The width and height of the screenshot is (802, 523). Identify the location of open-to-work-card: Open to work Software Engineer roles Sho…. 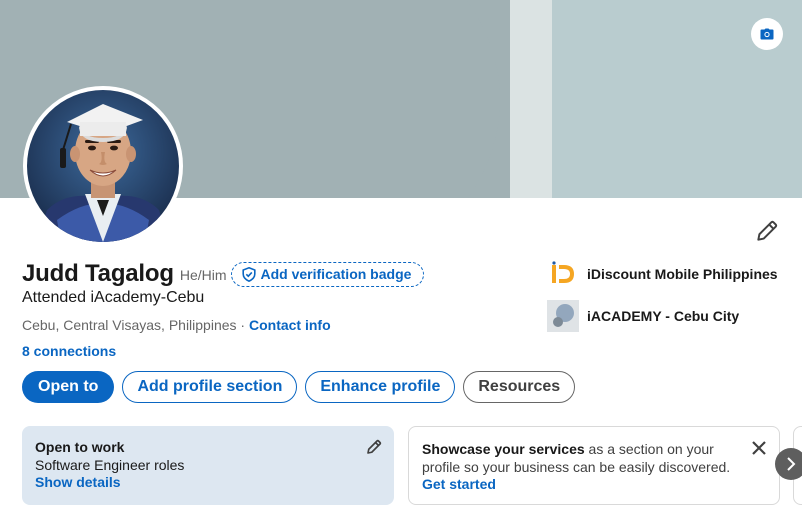
(208, 465).